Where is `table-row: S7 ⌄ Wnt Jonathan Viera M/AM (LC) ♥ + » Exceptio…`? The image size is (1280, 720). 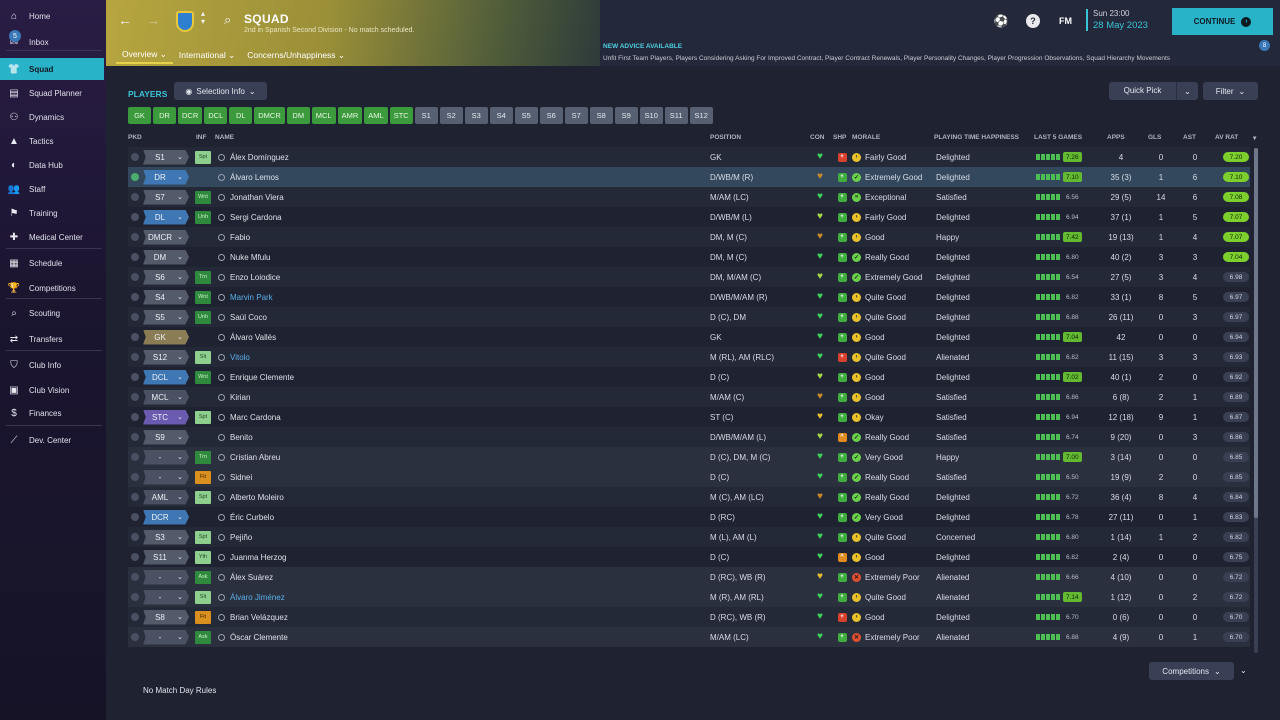
table-row: S7 ⌄ Wnt Jonathan Viera M/AM (LC) ♥ + » Exceptio… is located at coordinates (689, 197).